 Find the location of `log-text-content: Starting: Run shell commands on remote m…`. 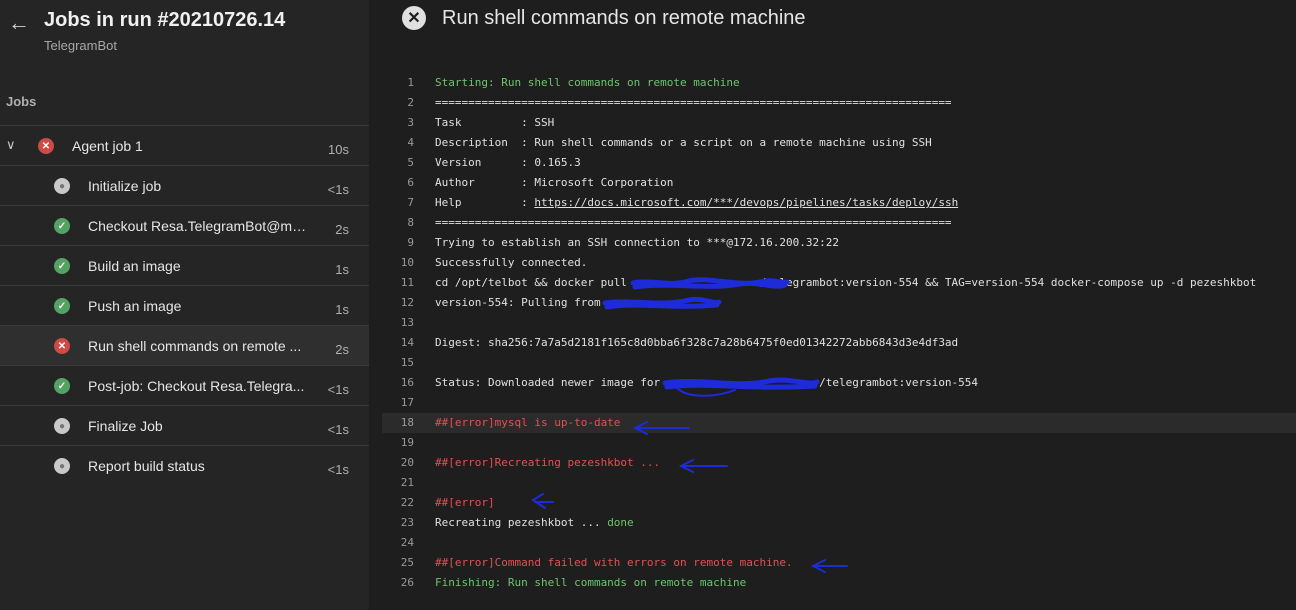

log-text-content: Starting: Run shell commands on remote m… is located at coordinates (587, 82).